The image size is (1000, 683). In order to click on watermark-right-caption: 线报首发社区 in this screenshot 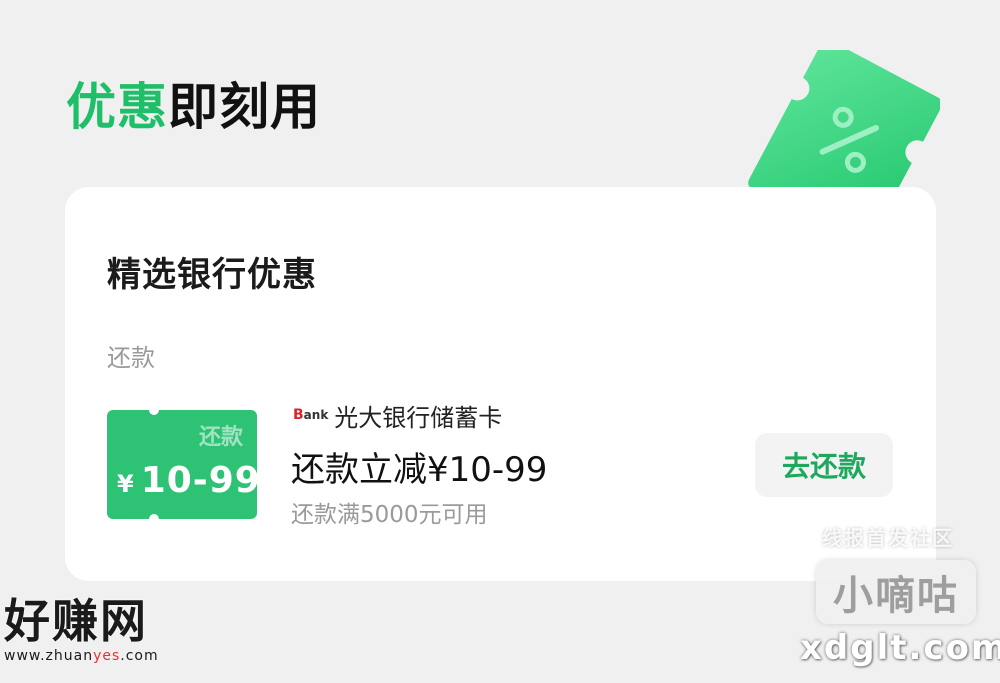, I will do `click(888, 538)`.